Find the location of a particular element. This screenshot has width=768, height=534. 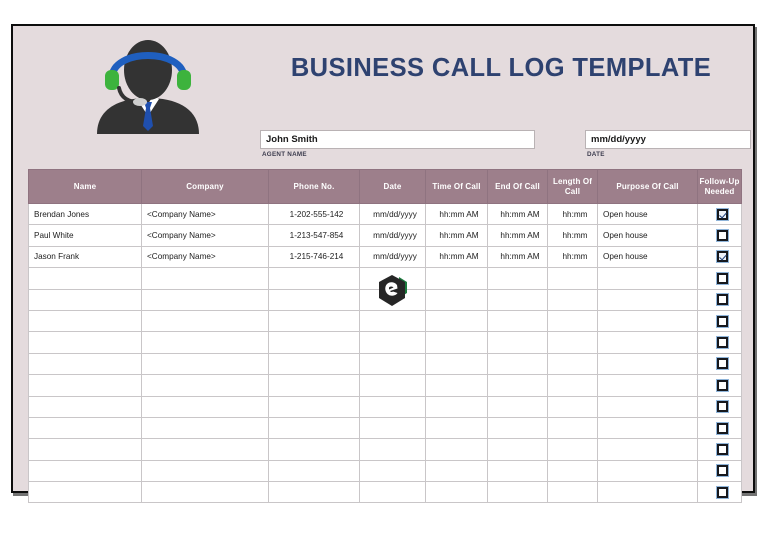

cell-date: mm/dd/yyyy is located at coordinates (392, 257).